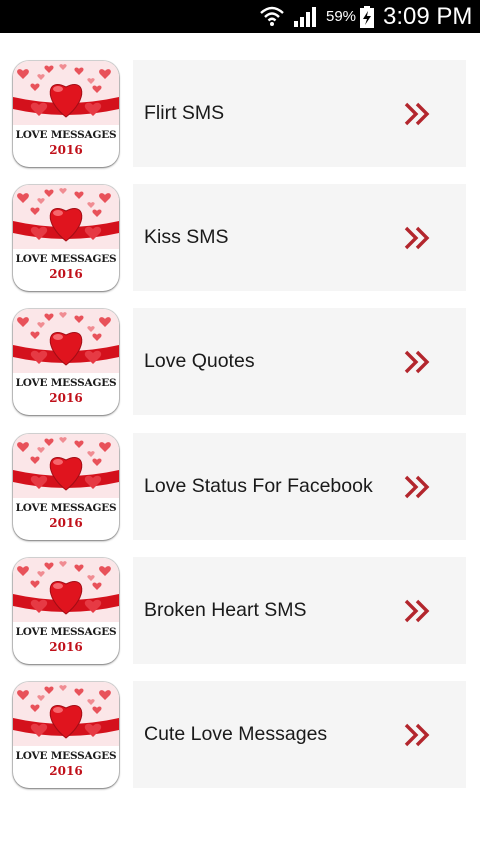 This screenshot has height=854, width=480. What do you see at coordinates (299, 237) in the screenshot?
I see `menu-card: Kiss SMS` at bounding box center [299, 237].